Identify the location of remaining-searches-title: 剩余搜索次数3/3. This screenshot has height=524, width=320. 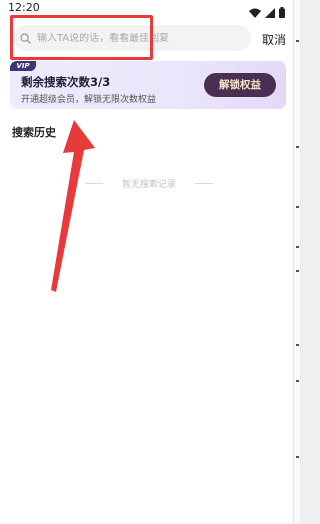
(66, 82).